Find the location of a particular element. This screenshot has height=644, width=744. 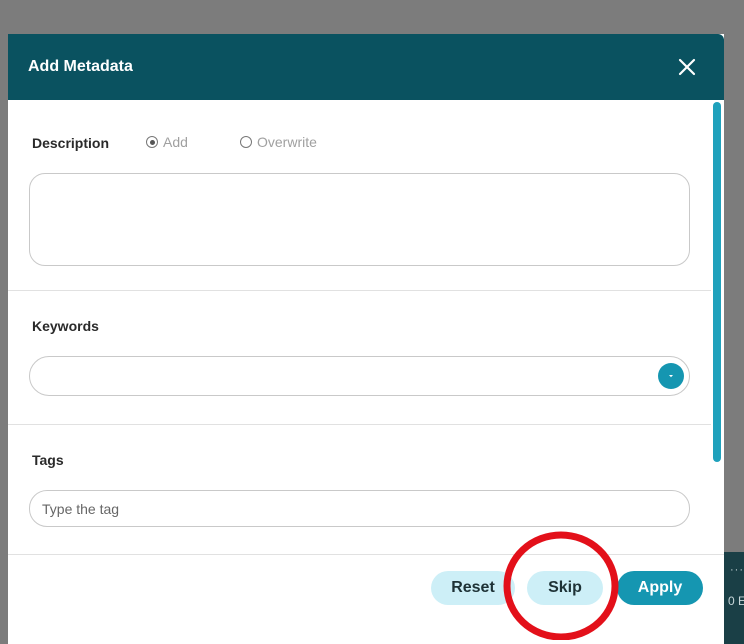

tags-label: Tags is located at coordinates (48, 460).